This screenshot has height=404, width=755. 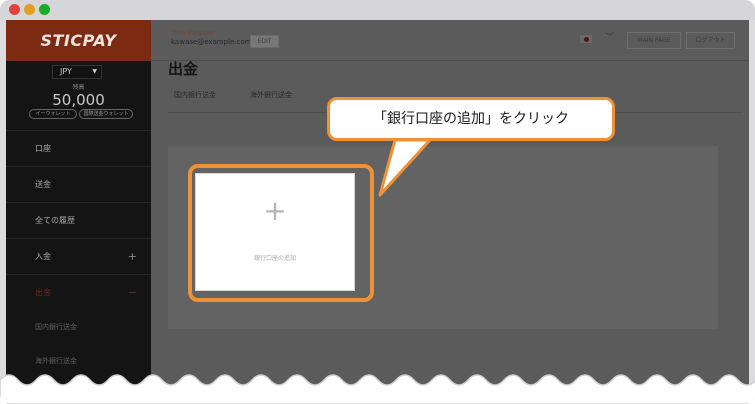 I want to click on highlight-frame, so click(x=281, y=233).